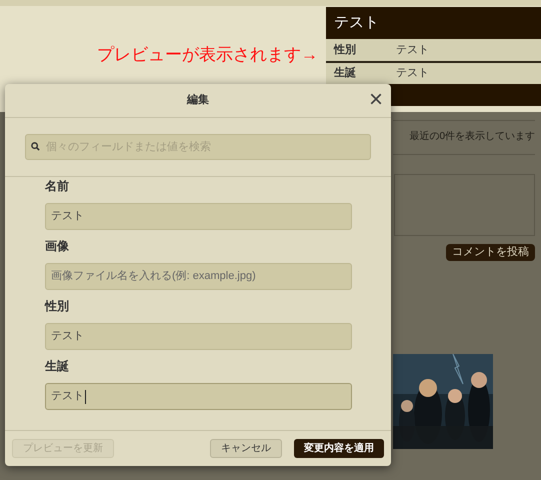 This screenshot has height=480, width=541. Describe the element at coordinates (57, 366) in the screenshot. I see `field-label: 生誕` at that location.